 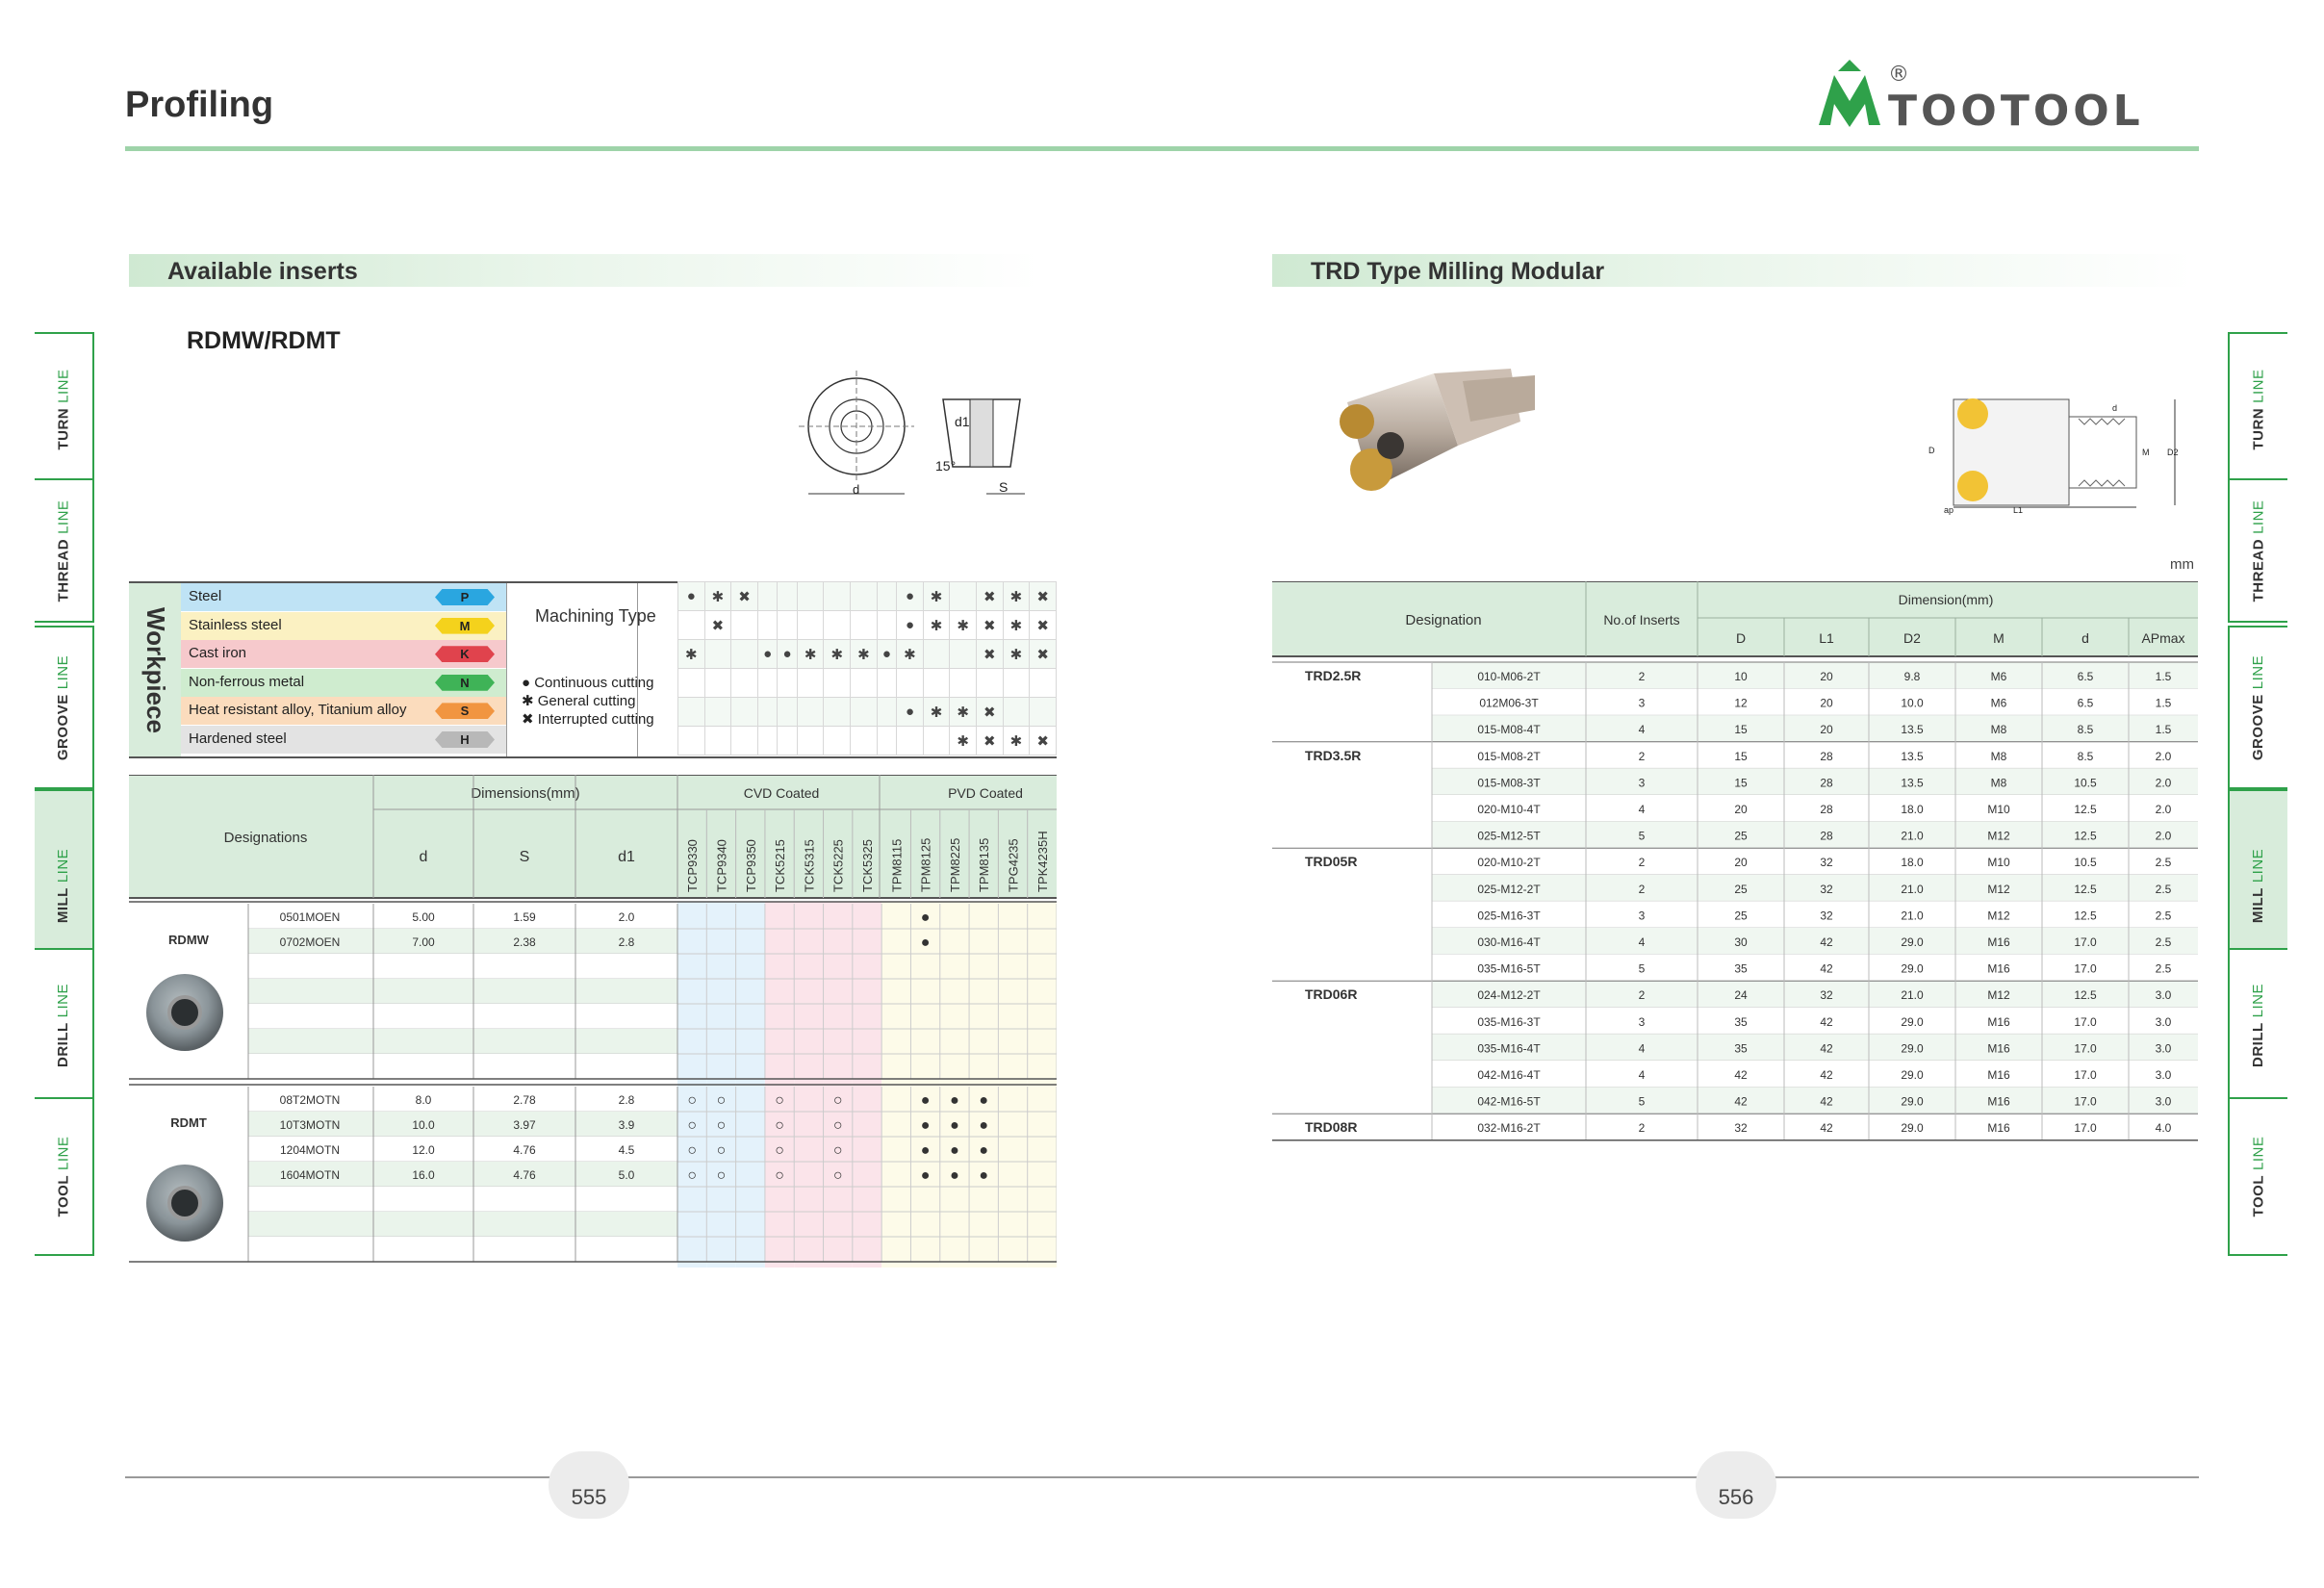 What do you see at coordinates (1509, 1022) in the screenshot?
I see `code-cell: 035-M16-3T` at bounding box center [1509, 1022].